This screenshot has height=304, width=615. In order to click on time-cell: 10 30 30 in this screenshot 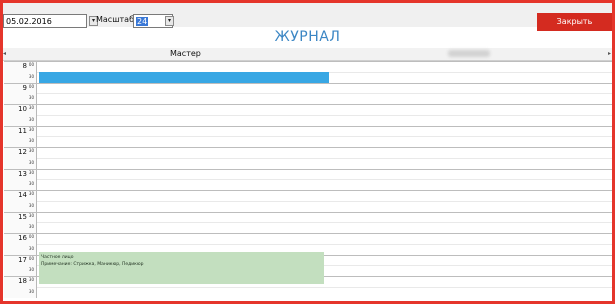, I will do `click(20, 115)`.